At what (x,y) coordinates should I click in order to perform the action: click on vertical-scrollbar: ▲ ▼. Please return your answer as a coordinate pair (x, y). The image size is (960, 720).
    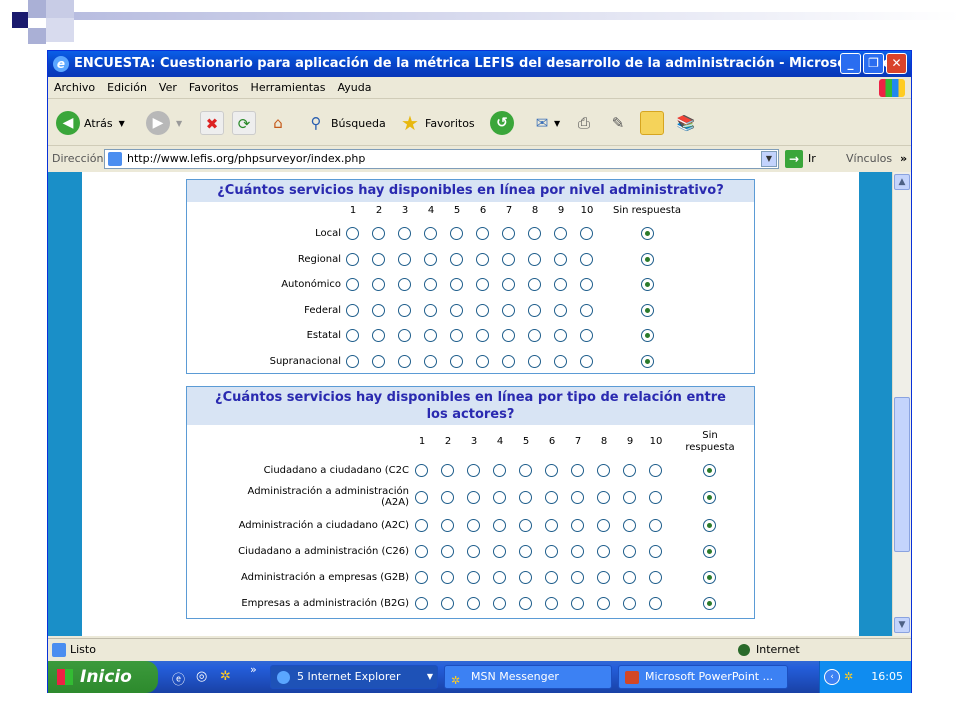
    Looking at the image, I should click on (901, 404).